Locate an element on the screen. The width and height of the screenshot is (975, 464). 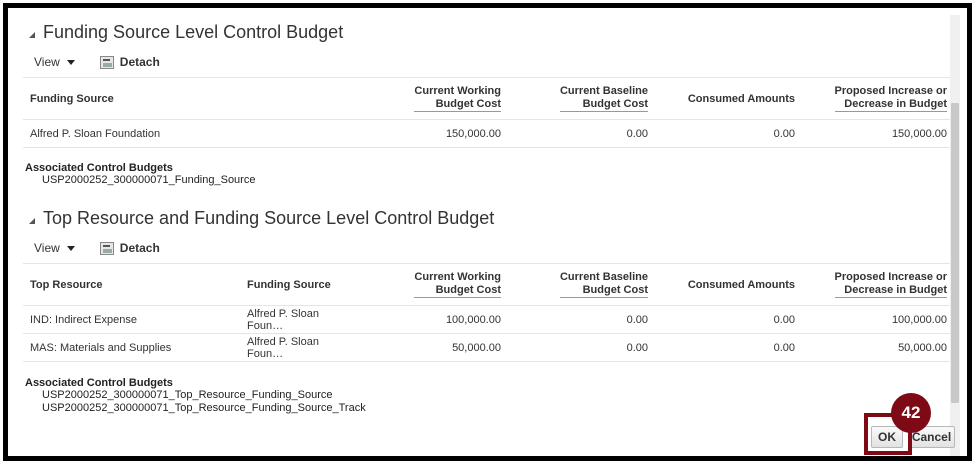
cell-proposed: 50,000.00 is located at coordinates (878, 347).